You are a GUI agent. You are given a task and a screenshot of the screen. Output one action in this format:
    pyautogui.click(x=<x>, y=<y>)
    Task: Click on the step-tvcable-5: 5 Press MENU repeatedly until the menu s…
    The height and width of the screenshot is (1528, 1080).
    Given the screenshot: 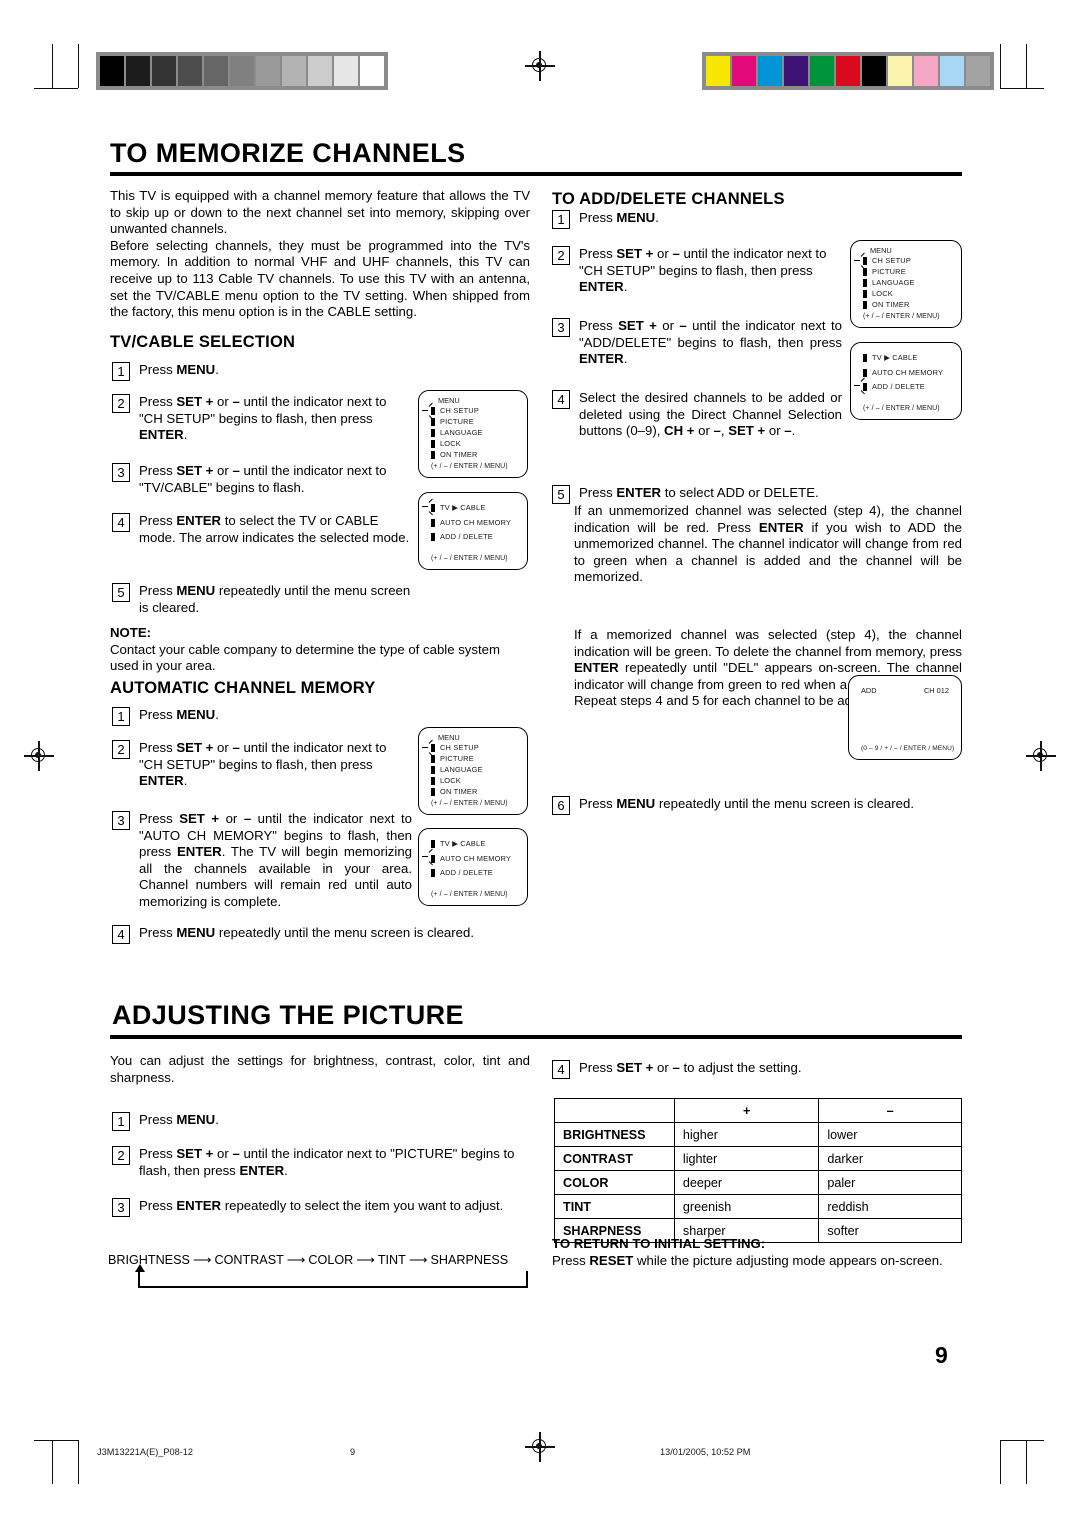 What is the action you would take?
    pyautogui.click(x=262, y=599)
    